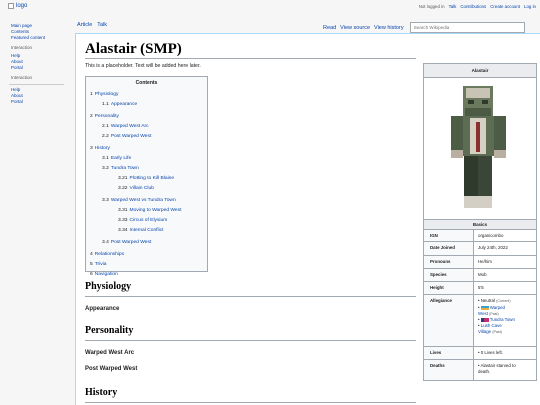  Describe the element at coordinates (473, 6) in the screenshot. I see `contributions-link: Contributions` at that location.